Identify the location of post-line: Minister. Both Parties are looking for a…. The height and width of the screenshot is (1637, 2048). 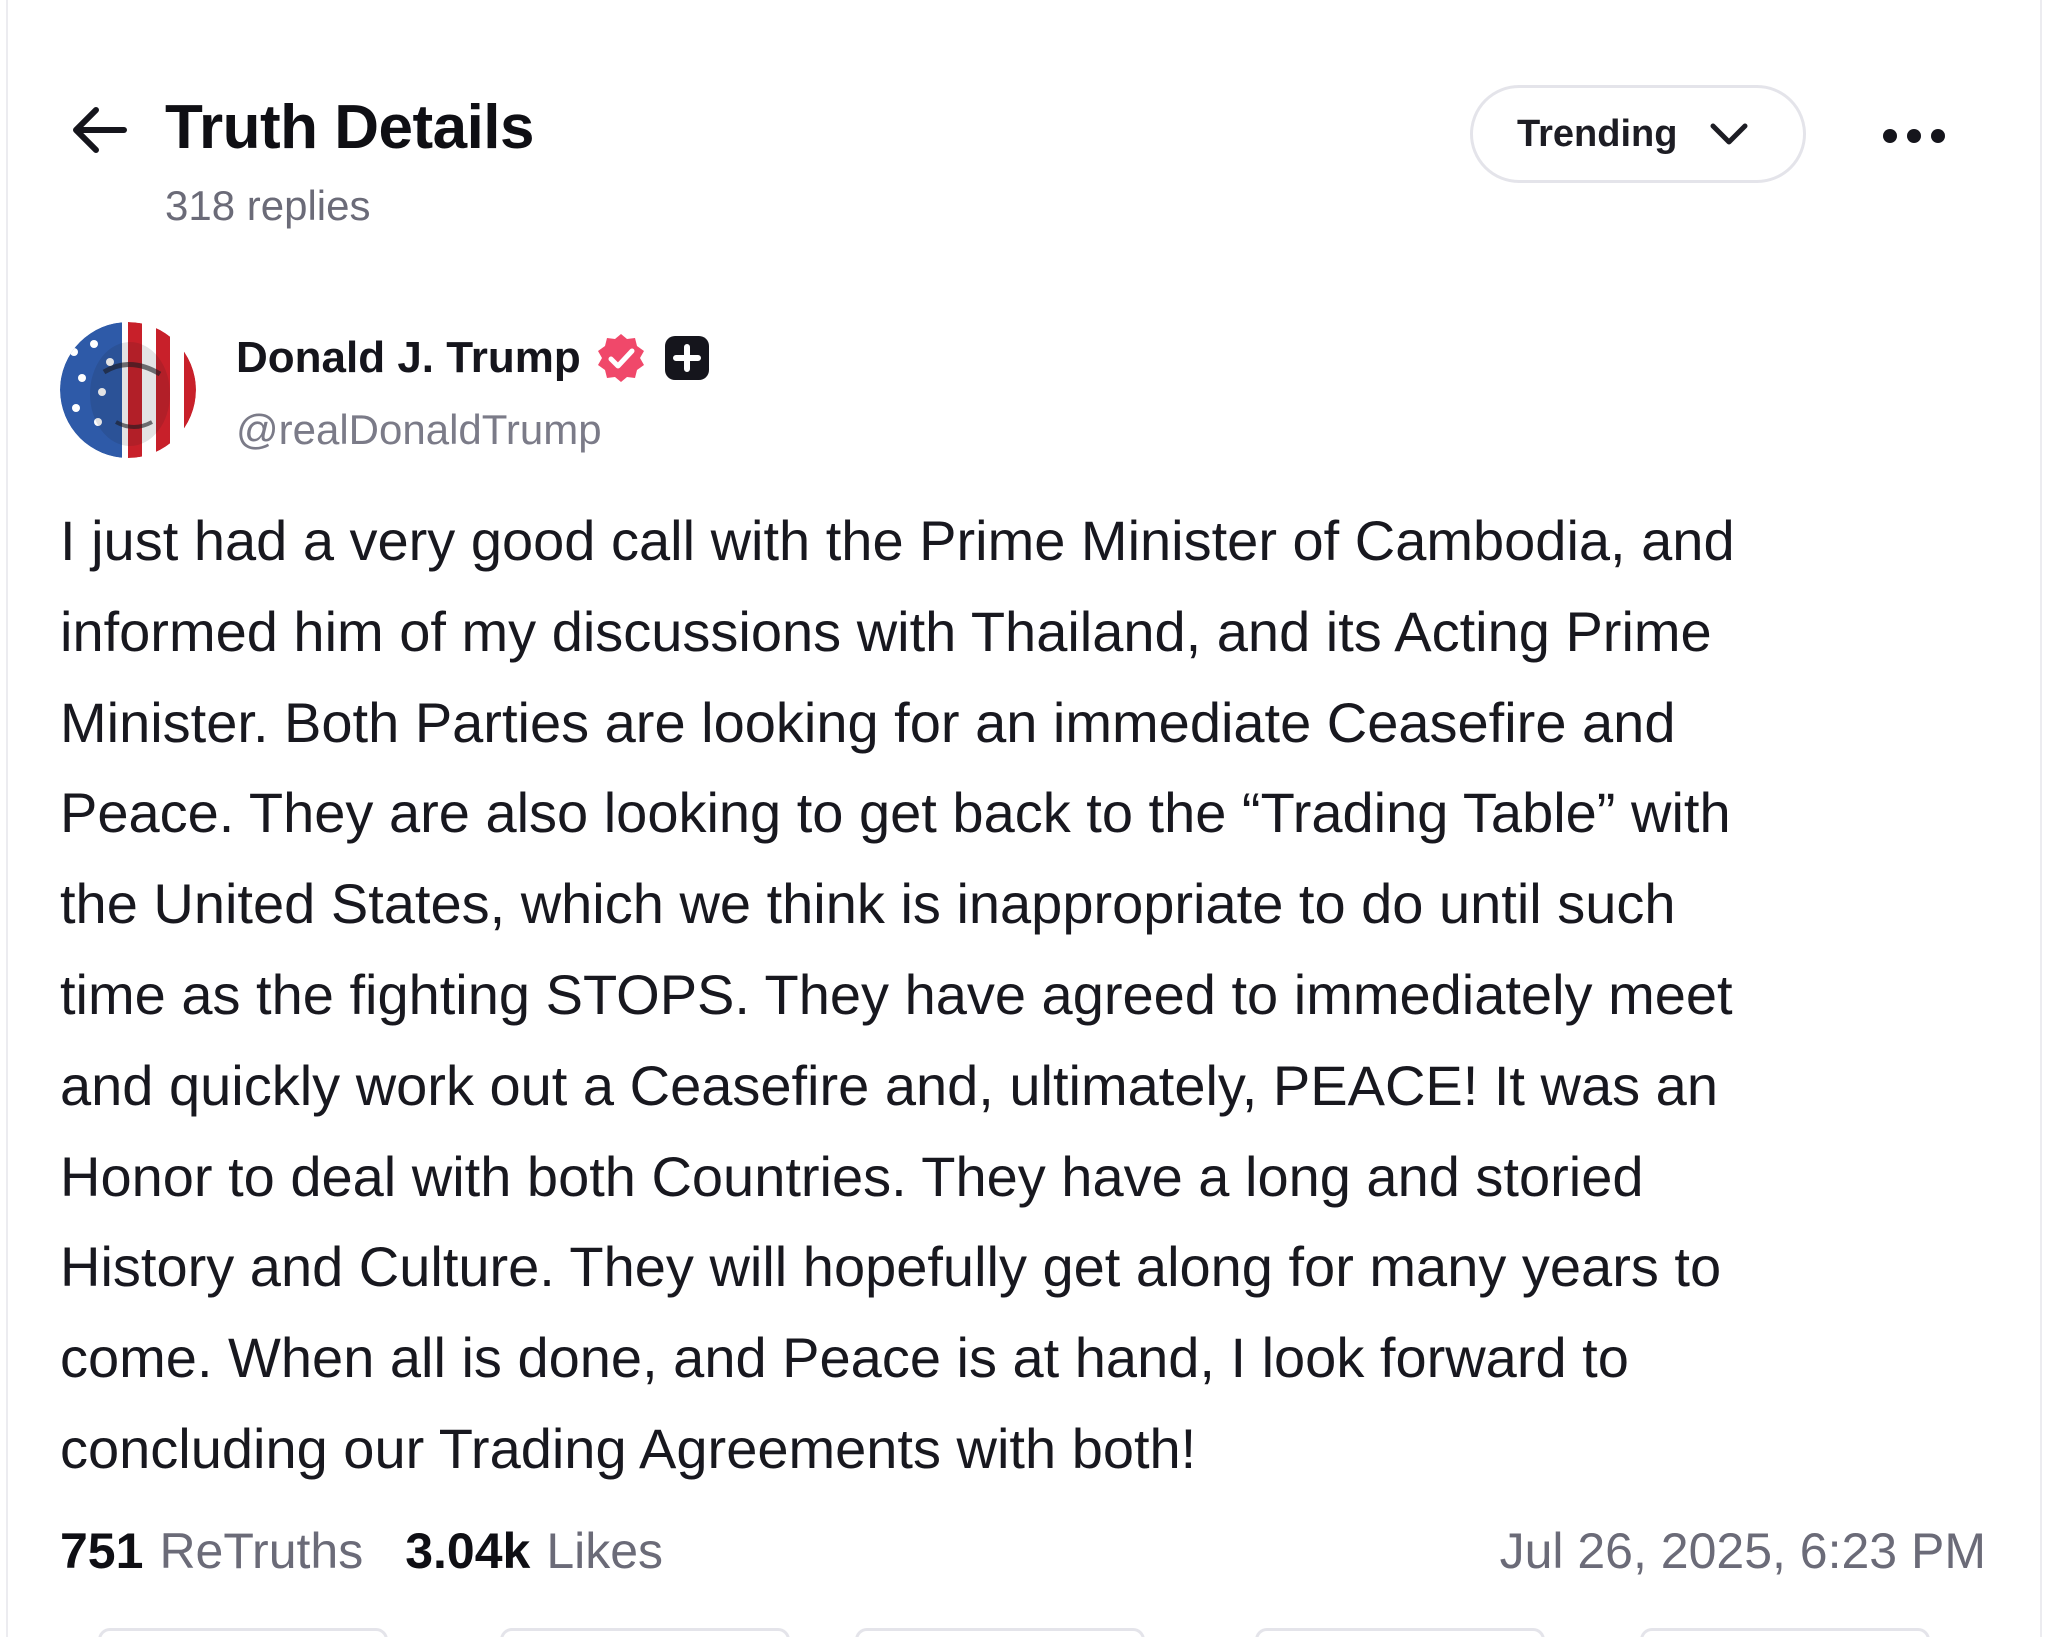
(868, 722).